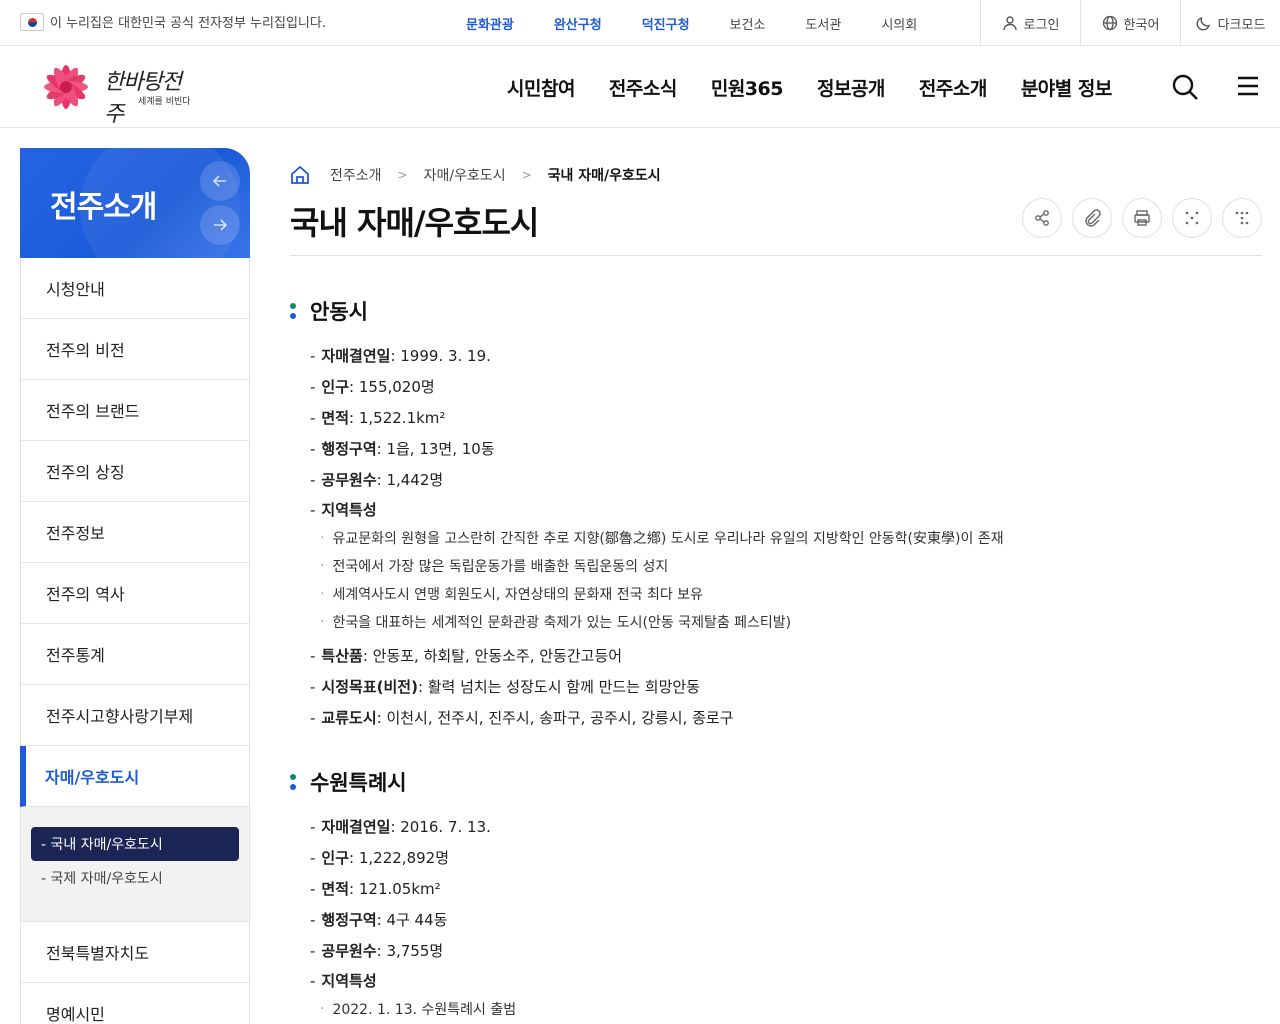 The image size is (1280, 1024). I want to click on info-value: : 1읍, 13면, 10동, so click(435, 449).